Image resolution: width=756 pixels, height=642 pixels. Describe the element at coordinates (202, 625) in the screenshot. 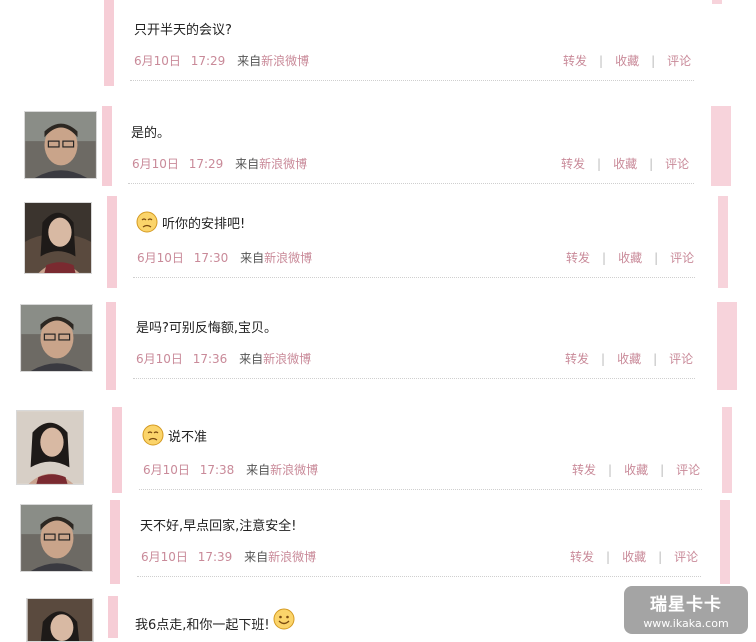

I see `post-text-content: 我6点走,和你一起下班!` at that location.